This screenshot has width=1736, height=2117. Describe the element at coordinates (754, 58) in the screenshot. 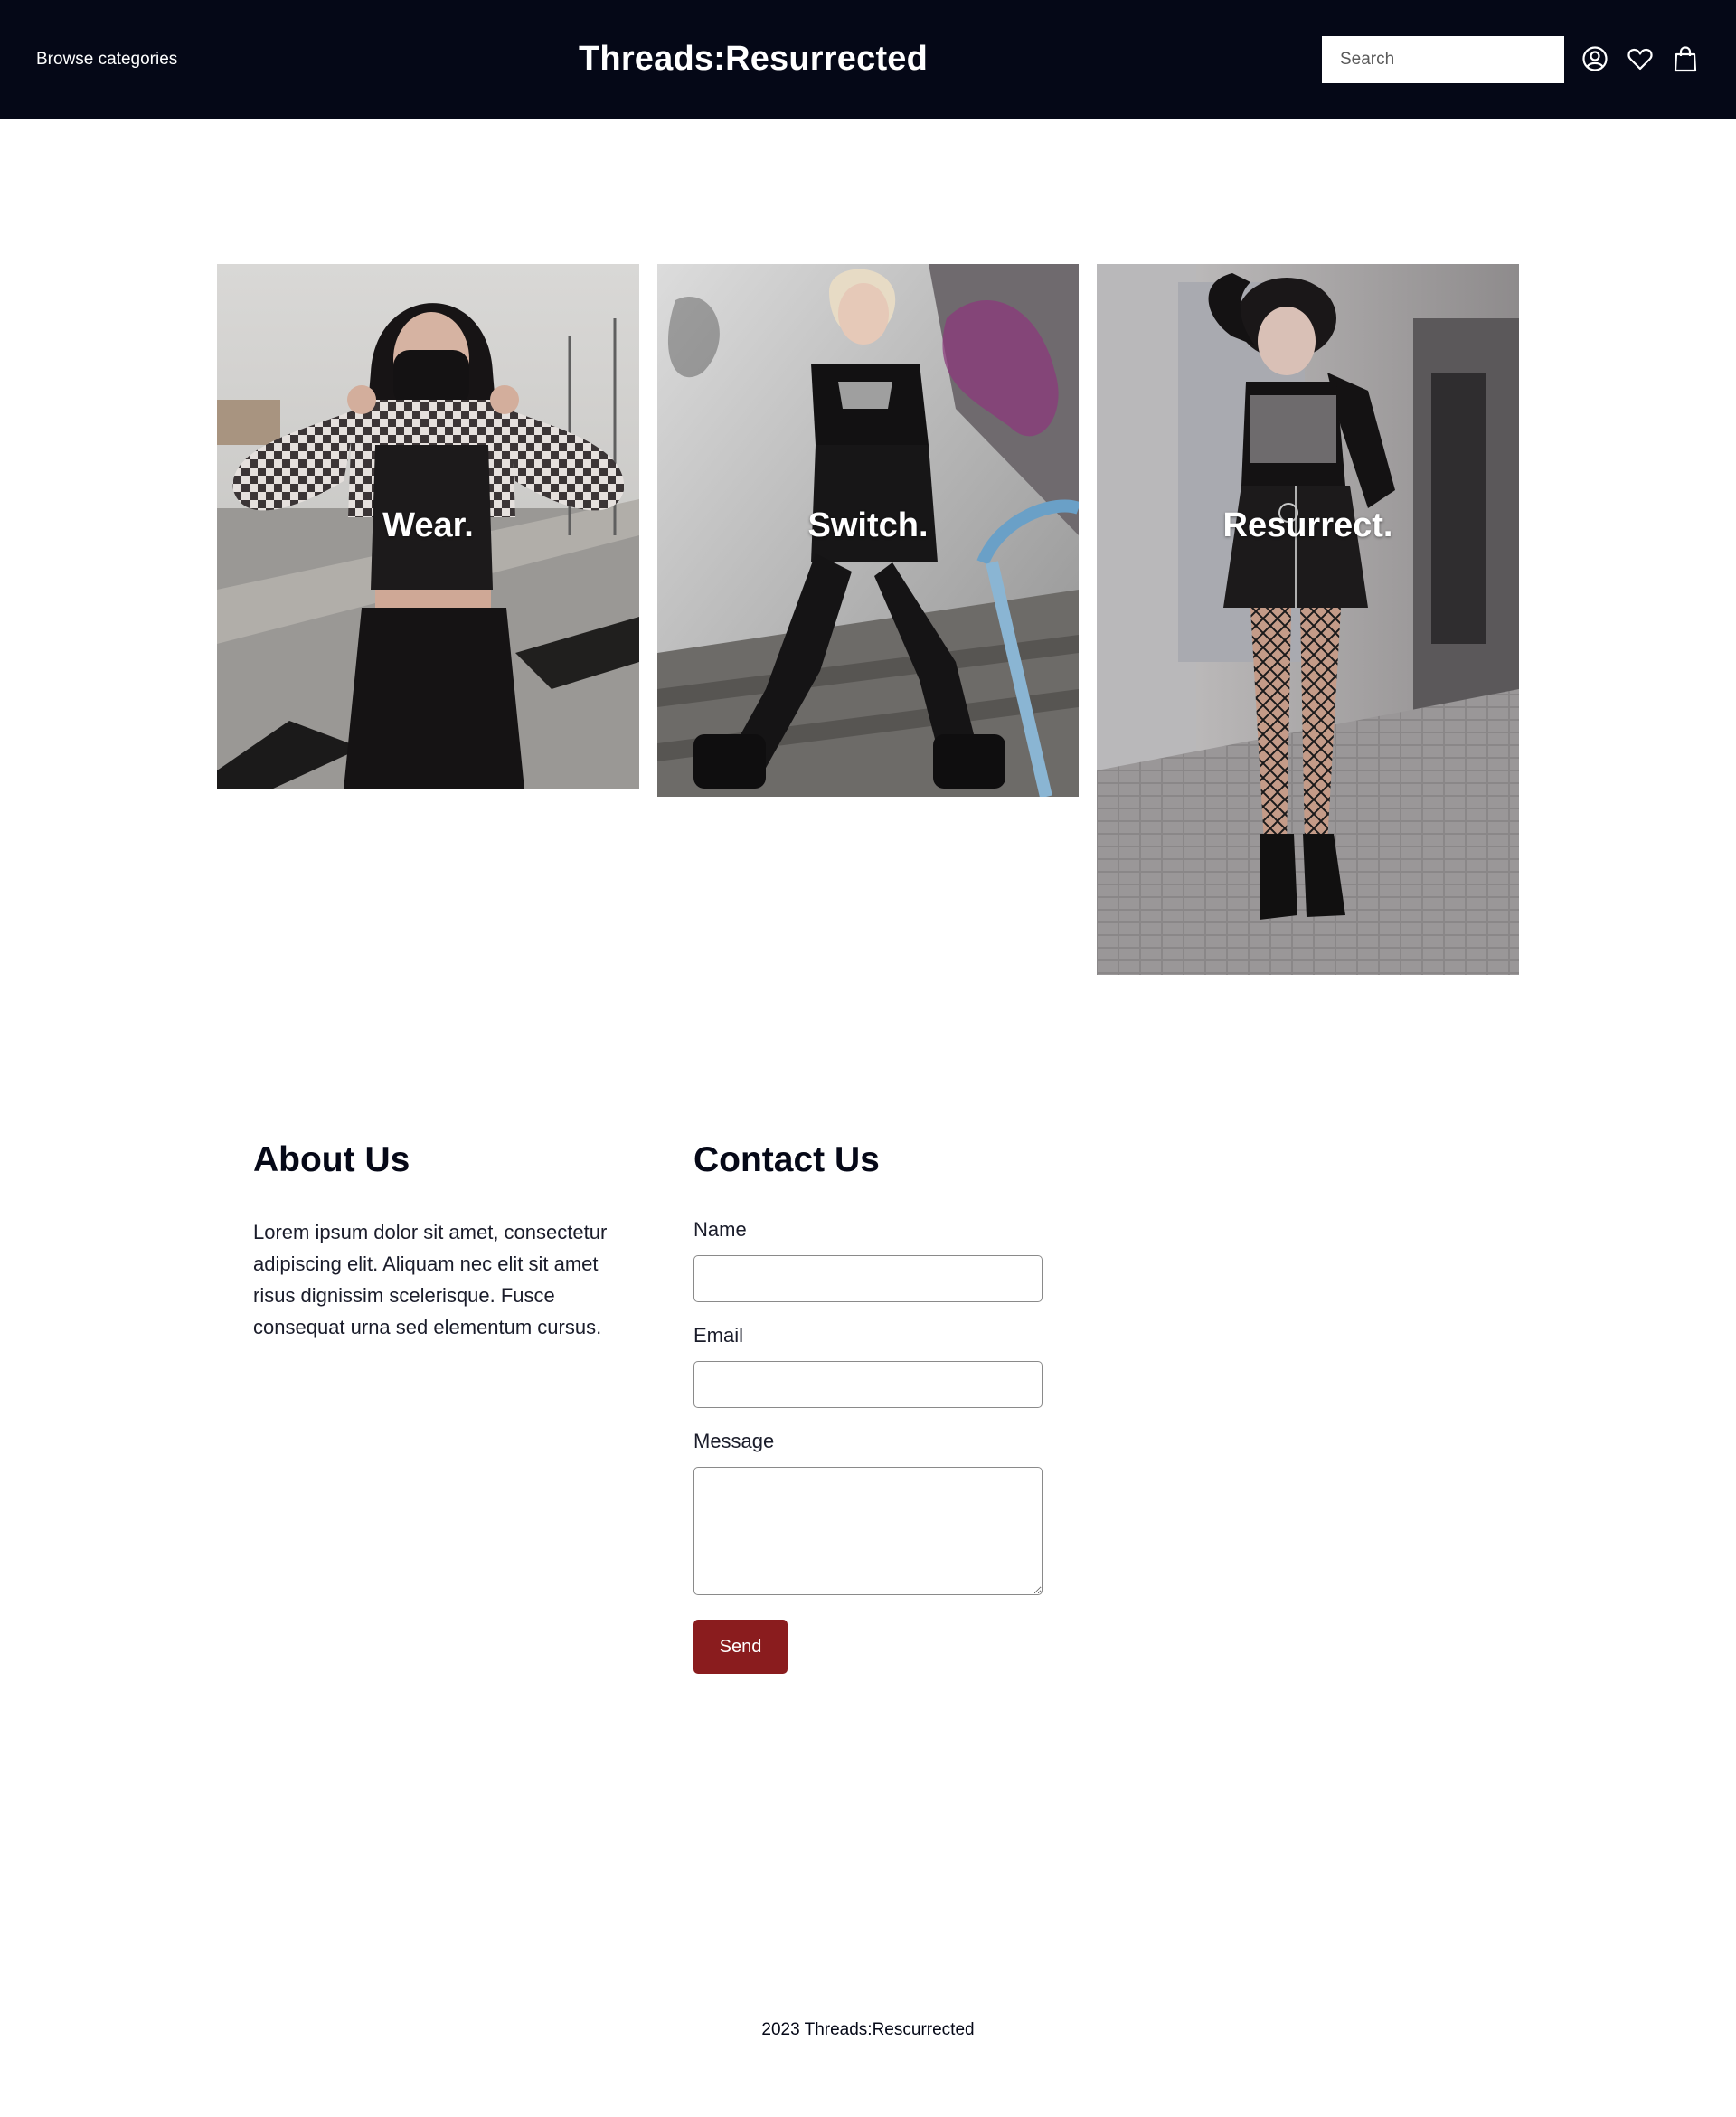

I see `site-logo: Threads:Resurrected` at that location.